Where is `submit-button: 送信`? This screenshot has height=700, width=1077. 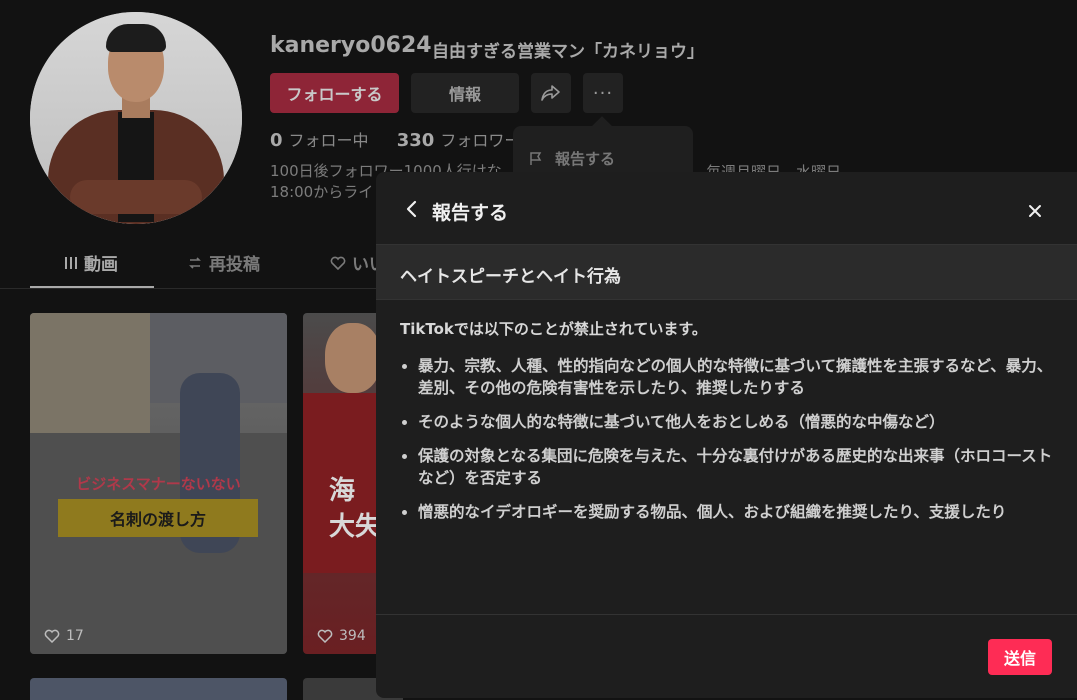
submit-button: 送信 is located at coordinates (1020, 657).